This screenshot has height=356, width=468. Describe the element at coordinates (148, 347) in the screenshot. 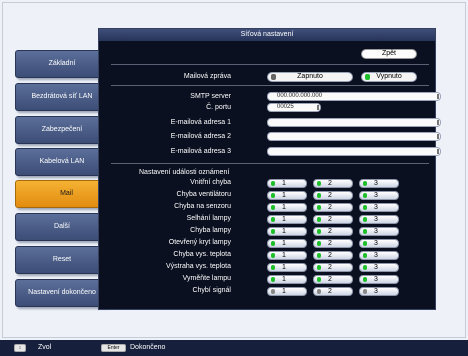

I see `finish-hint: Dokončeno` at that location.